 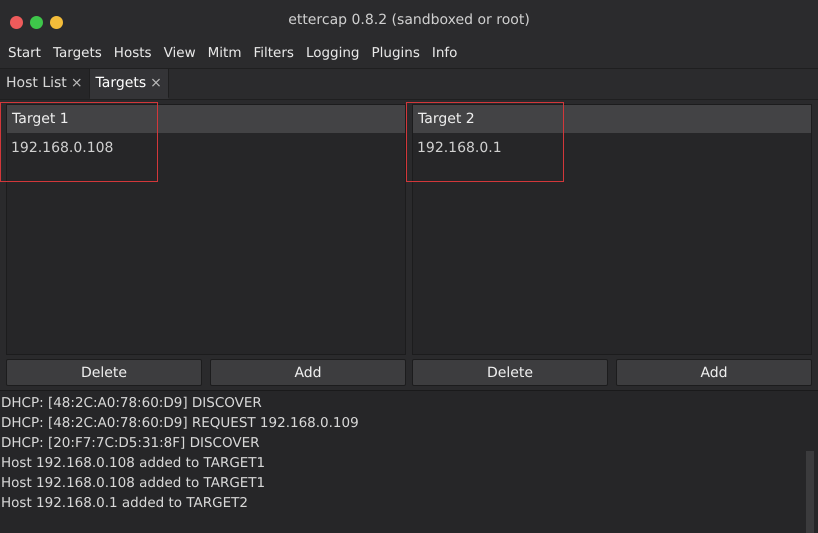 I want to click on log-line: DHCP: [20:F7:7C:D5:31:8F] DISCOVER, so click(x=130, y=443).